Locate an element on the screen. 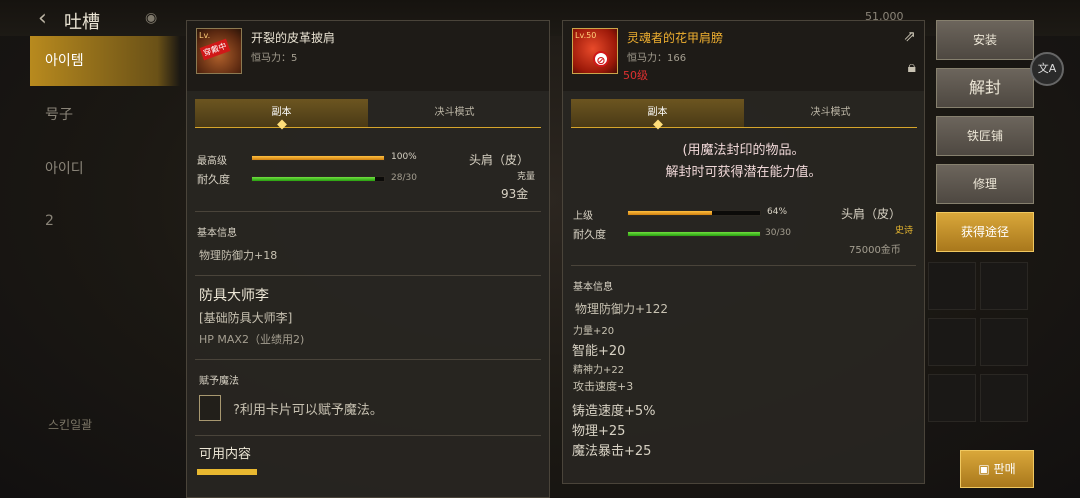 This screenshot has width=1080, height=498. item-level-tag: Lv. is located at coordinates (205, 35).